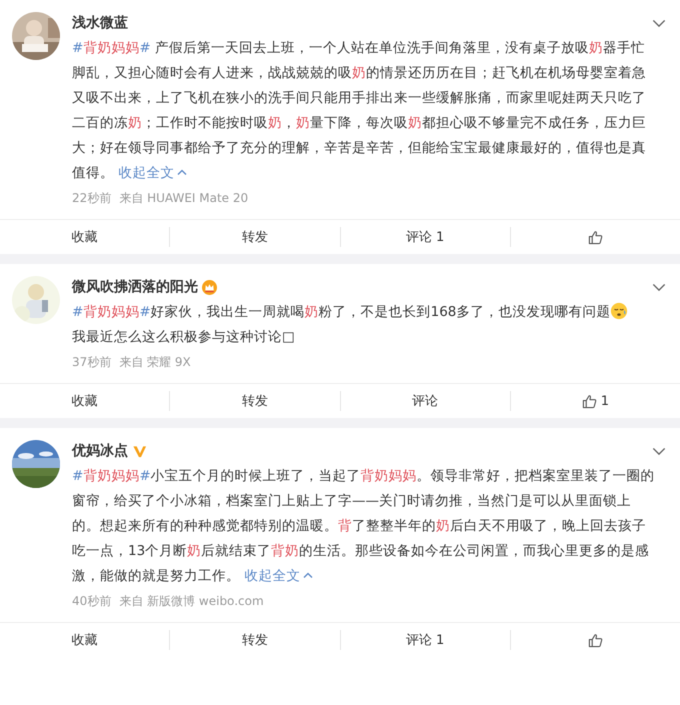  What do you see at coordinates (92, 198) in the screenshot?
I see `post-time: 22秒前` at bounding box center [92, 198].